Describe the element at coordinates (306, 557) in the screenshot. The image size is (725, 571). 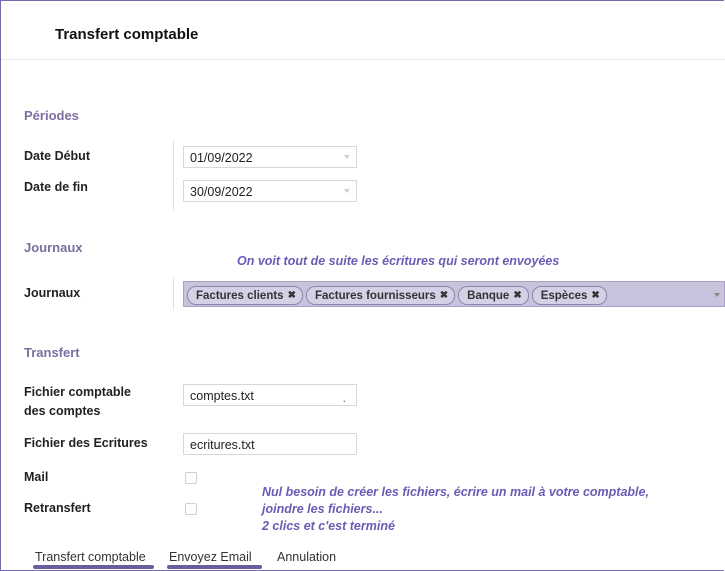
I see `annulation-button: Annulation` at that location.